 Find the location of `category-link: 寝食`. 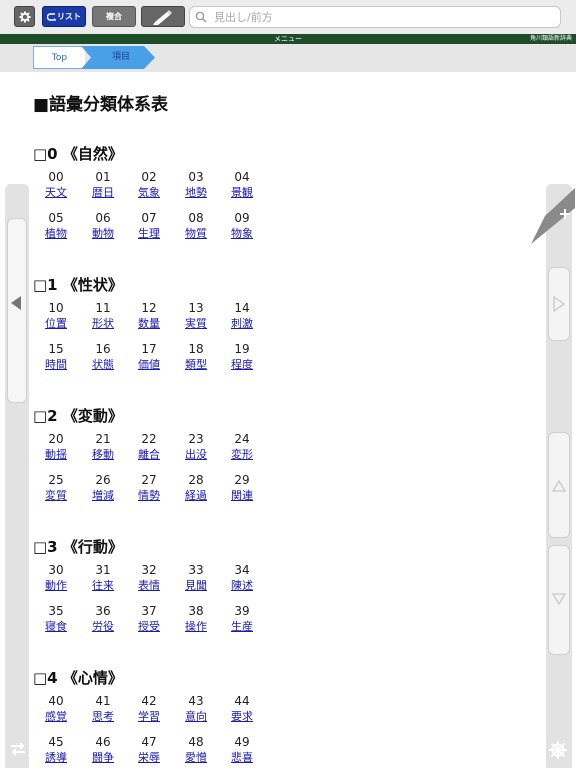

category-link: 寝食 is located at coordinates (56, 627).